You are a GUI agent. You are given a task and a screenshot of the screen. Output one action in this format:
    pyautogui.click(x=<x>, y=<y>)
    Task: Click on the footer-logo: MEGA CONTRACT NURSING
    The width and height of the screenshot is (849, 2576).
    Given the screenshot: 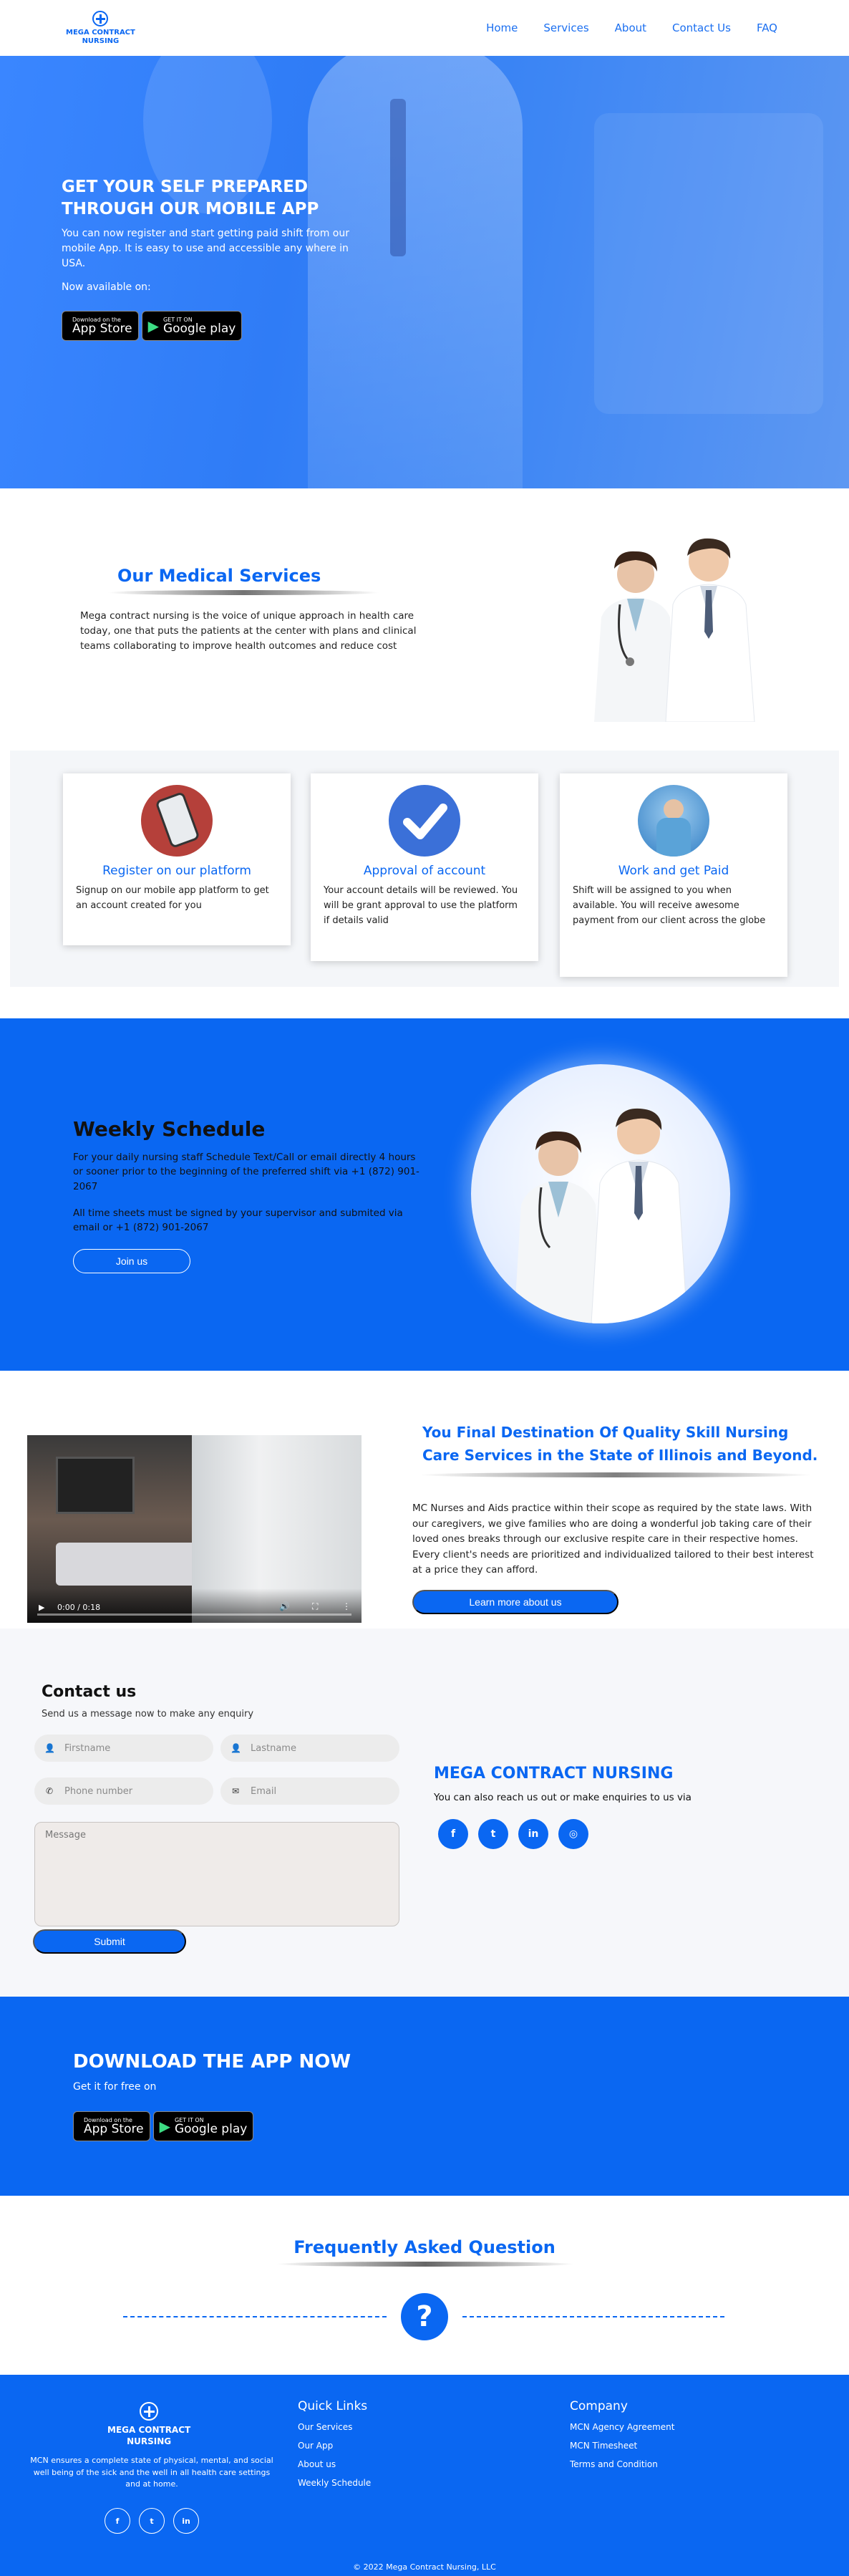 What is the action you would take?
    pyautogui.click(x=148, y=2424)
    